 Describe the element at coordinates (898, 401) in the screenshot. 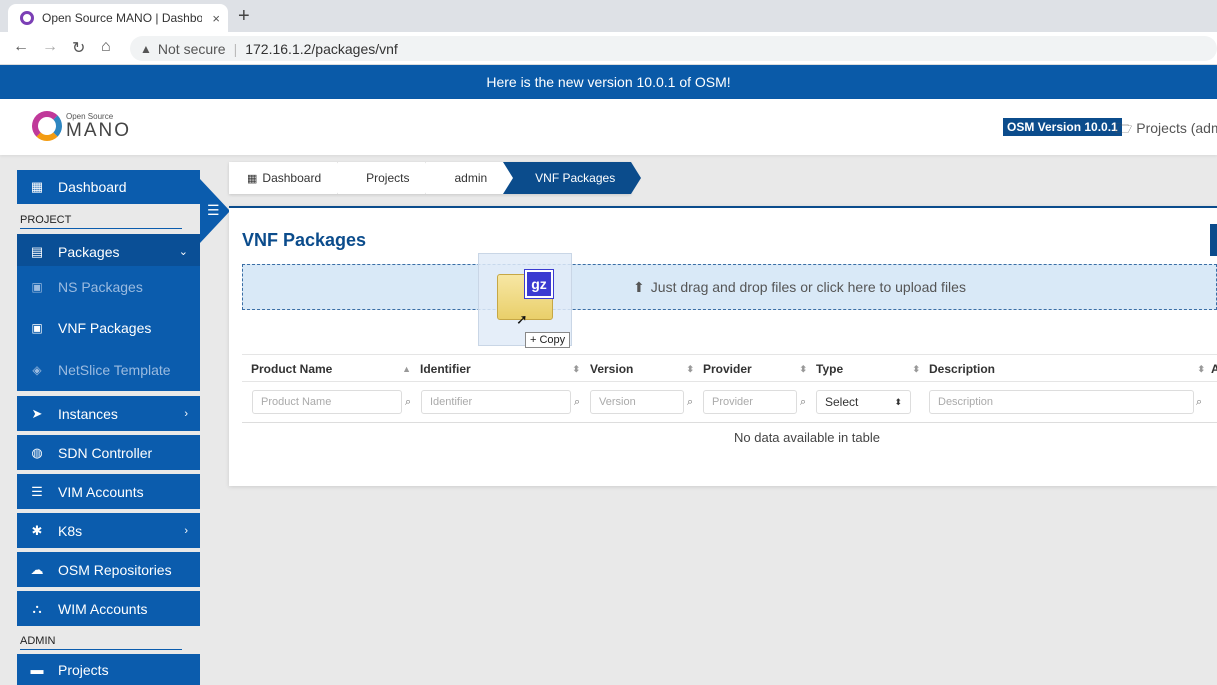

I see `select-caret-icon: ⬍` at that location.